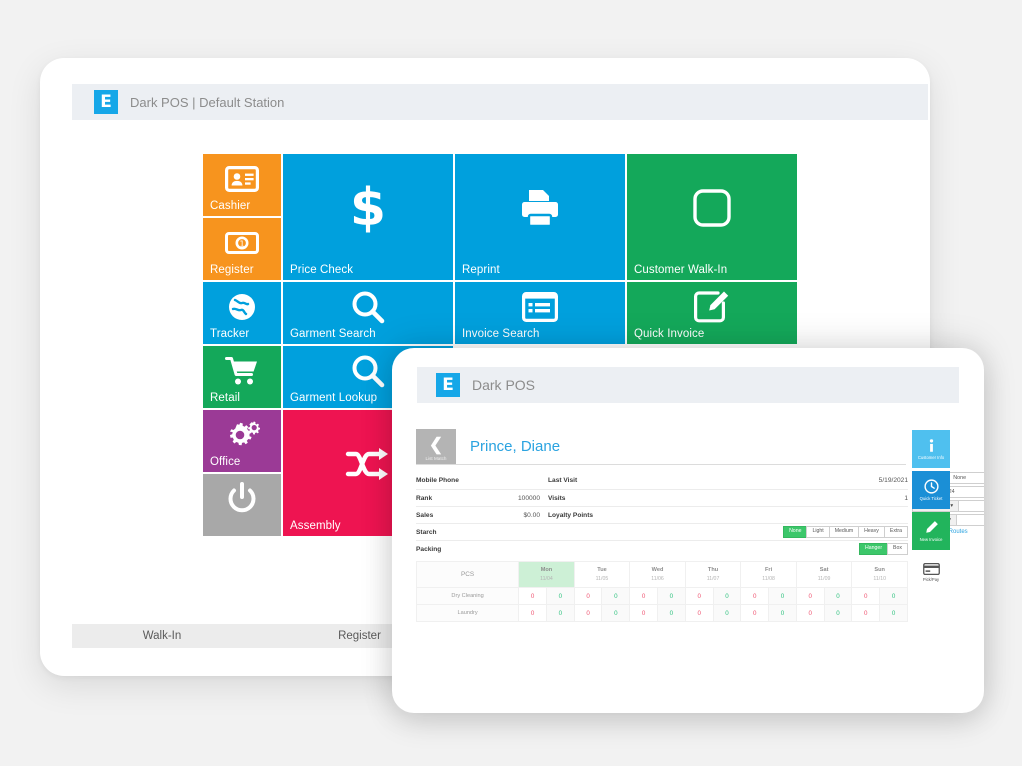 This screenshot has height=766, width=1022. What do you see at coordinates (540, 313) in the screenshot?
I see `tile-invoice-search: Invoice Search` at bounding box center [540, 313].